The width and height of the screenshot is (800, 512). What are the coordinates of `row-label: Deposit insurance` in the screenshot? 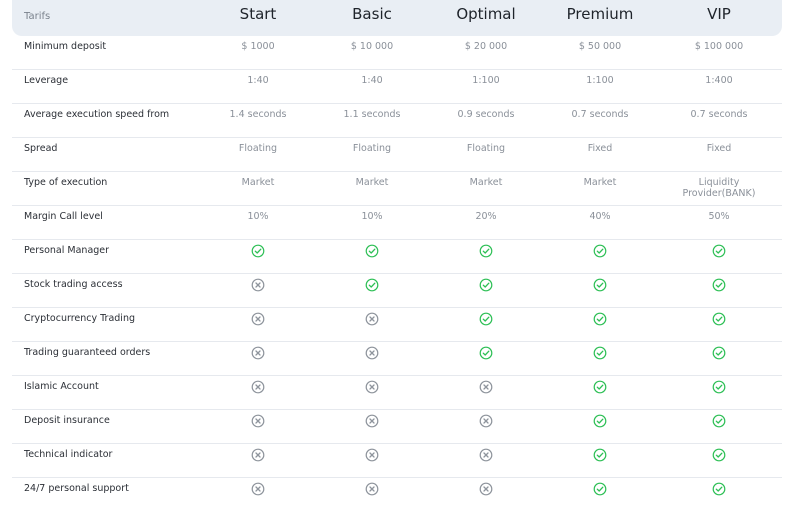 It's located at (67, 420).